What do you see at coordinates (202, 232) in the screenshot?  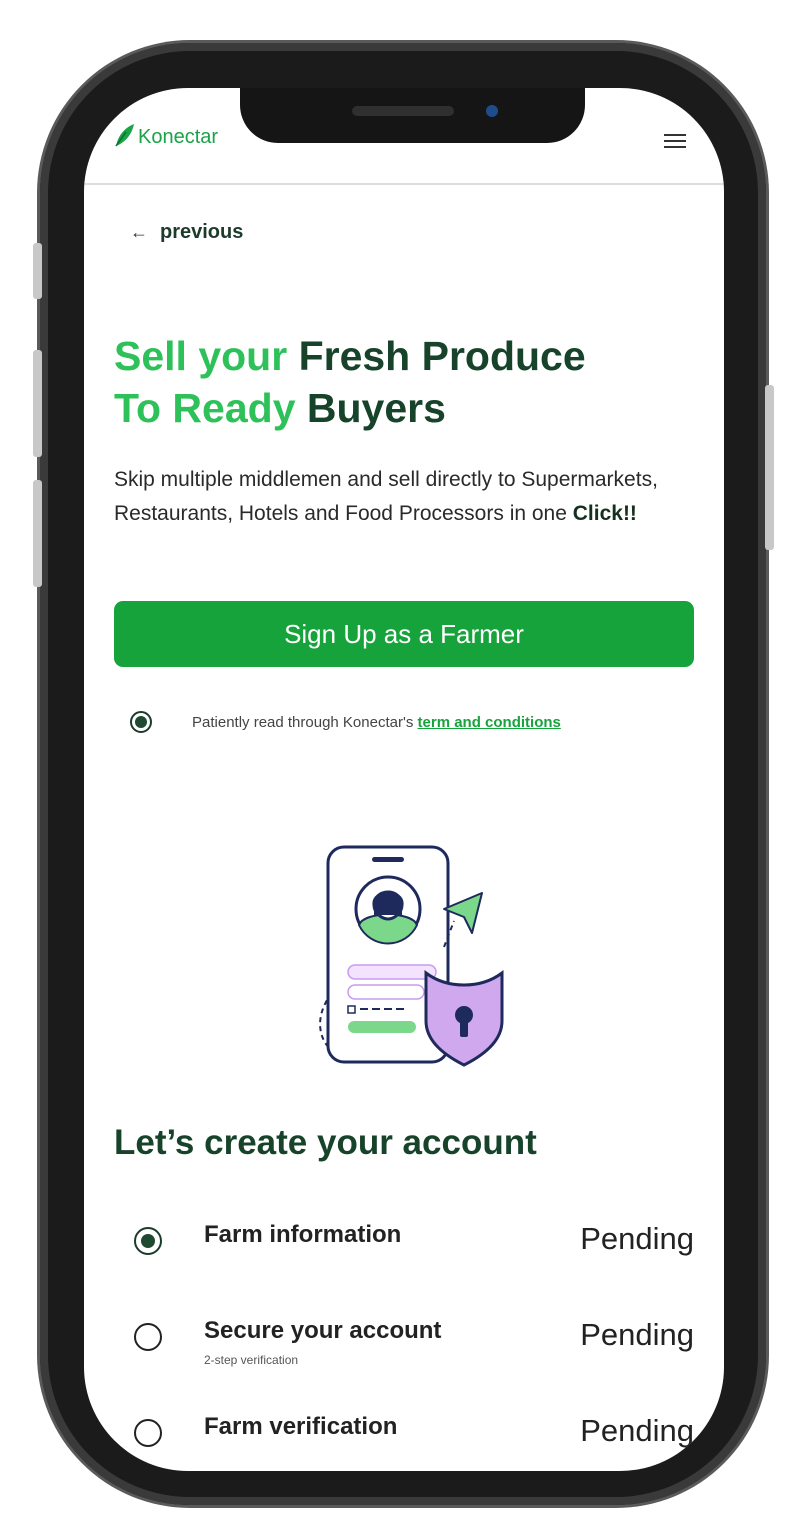 I see `previous-label: previous` at bounding box center [202, 232].